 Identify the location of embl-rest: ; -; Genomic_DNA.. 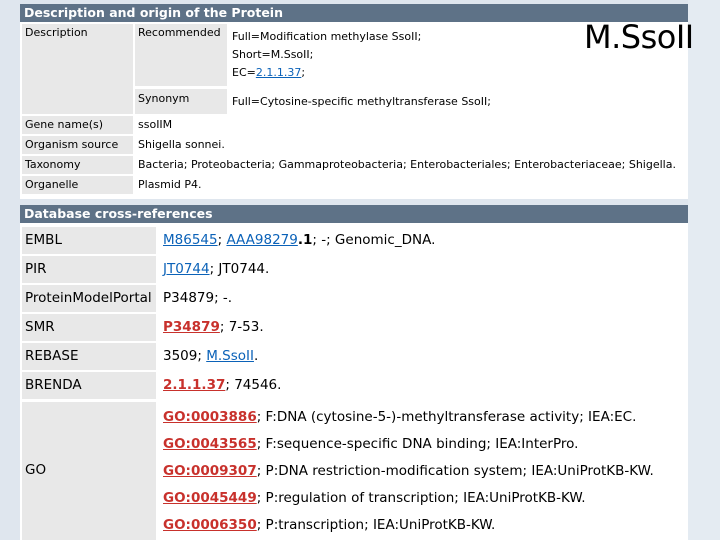
(374, 240).